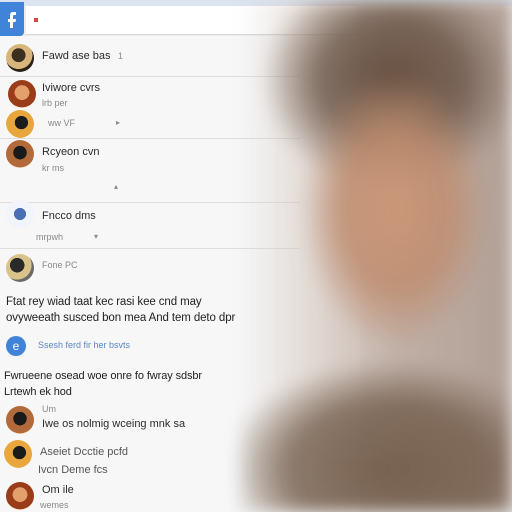  Describe the element at coordinates (60, 265) in the screenshot. I see `item-meta: Fone PC` at that location.